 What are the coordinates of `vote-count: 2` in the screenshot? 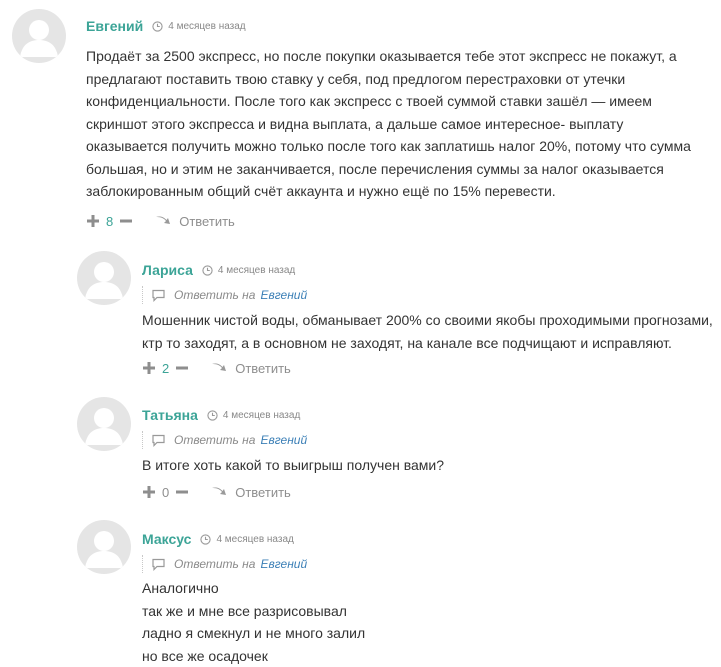 It's located at (165, 368).